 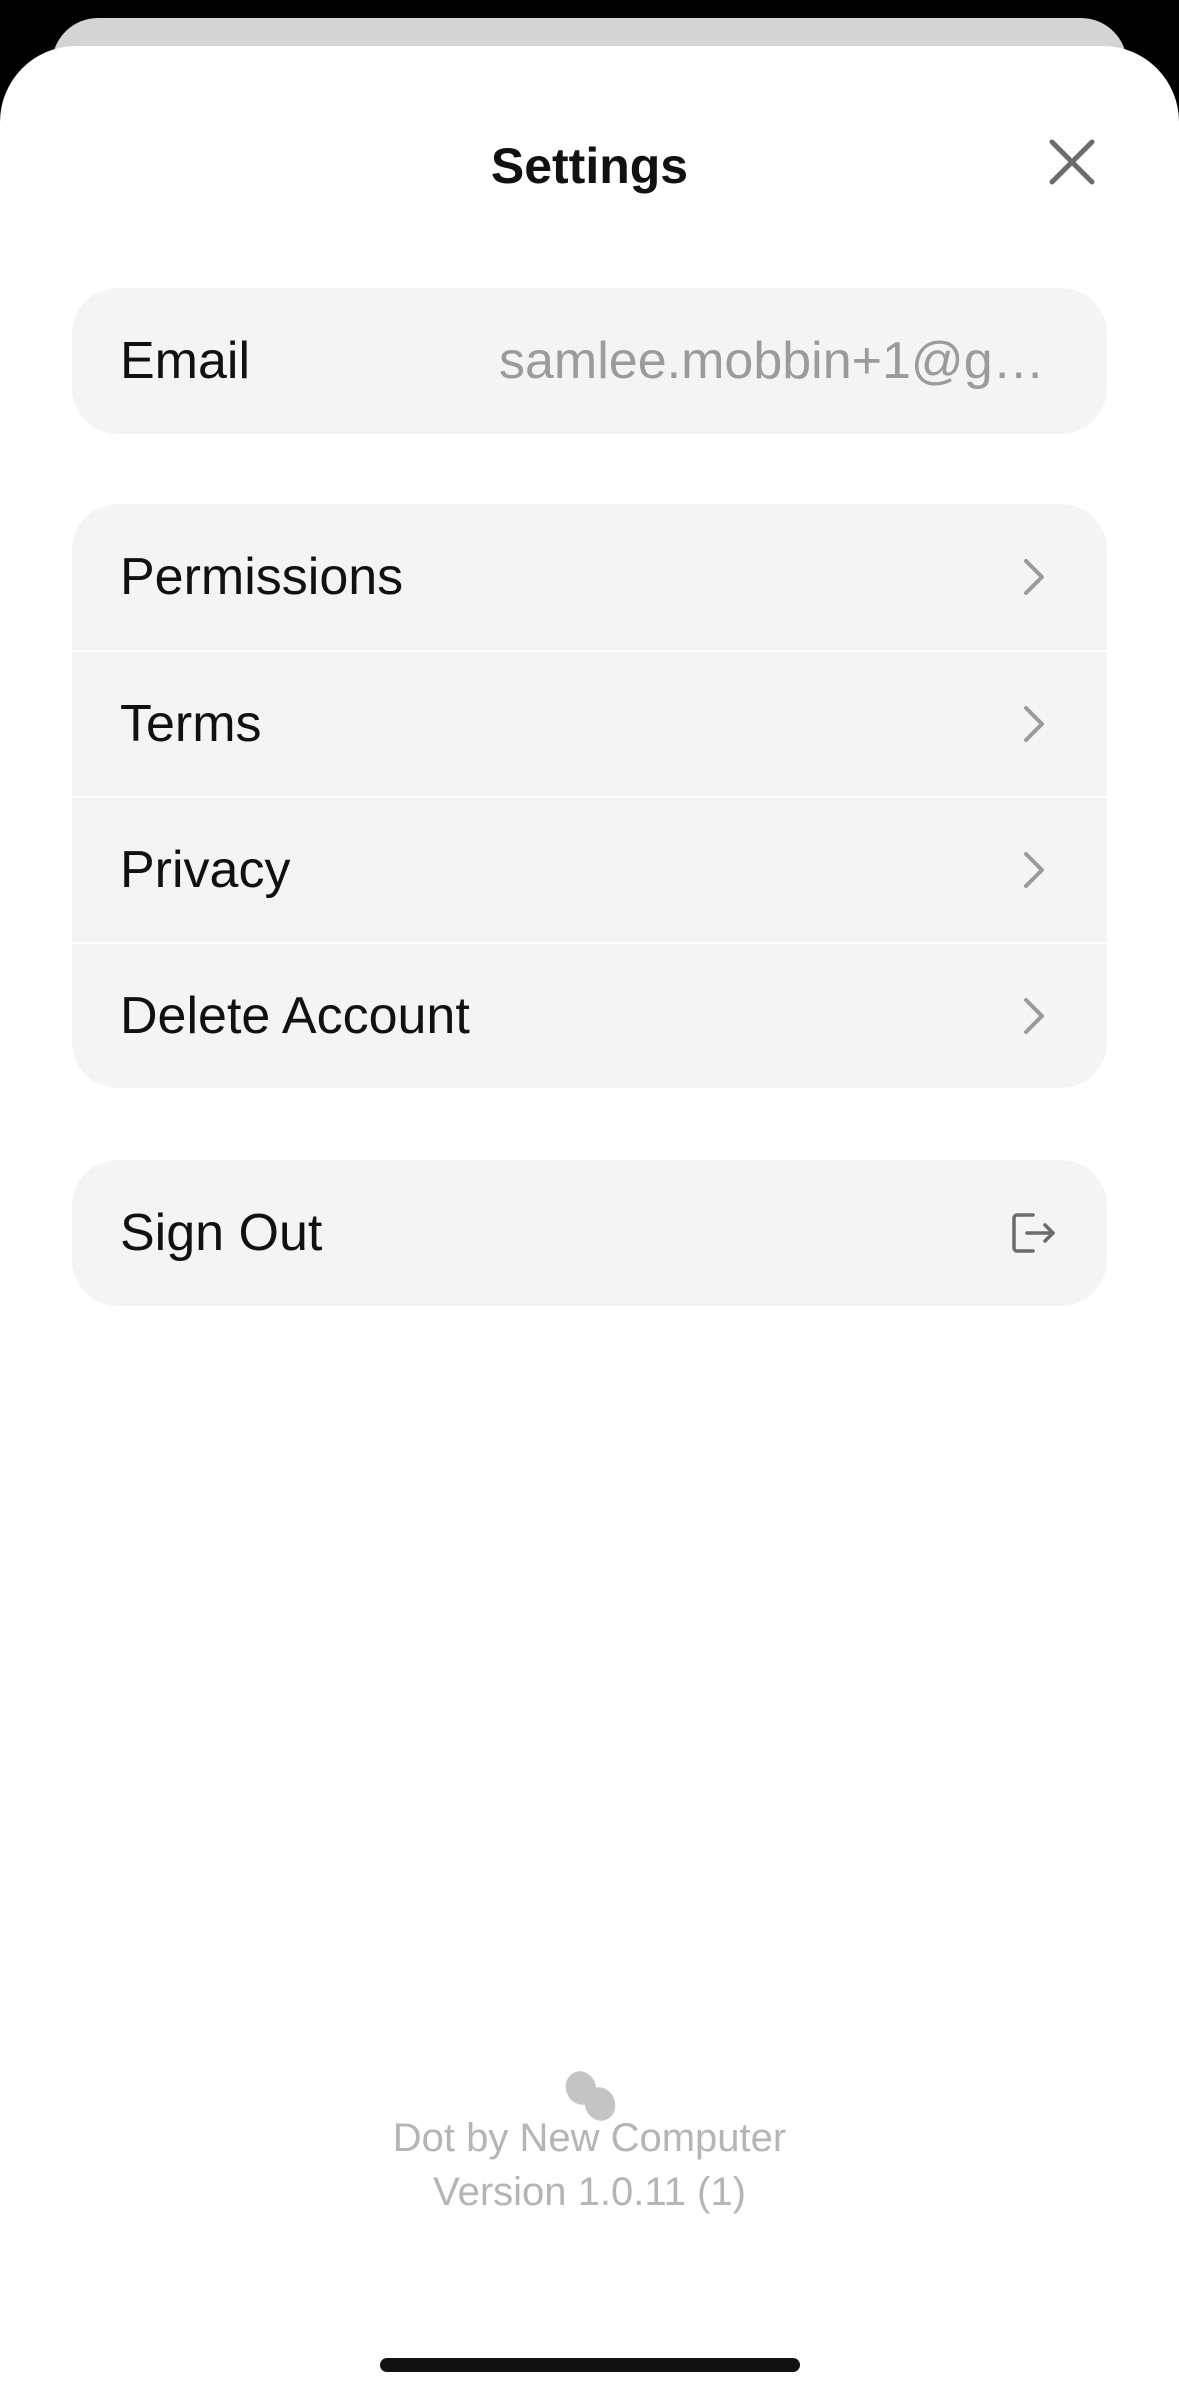 I want to click on app-name-text: Dot by New Computer, so click(x=589, y=2138).